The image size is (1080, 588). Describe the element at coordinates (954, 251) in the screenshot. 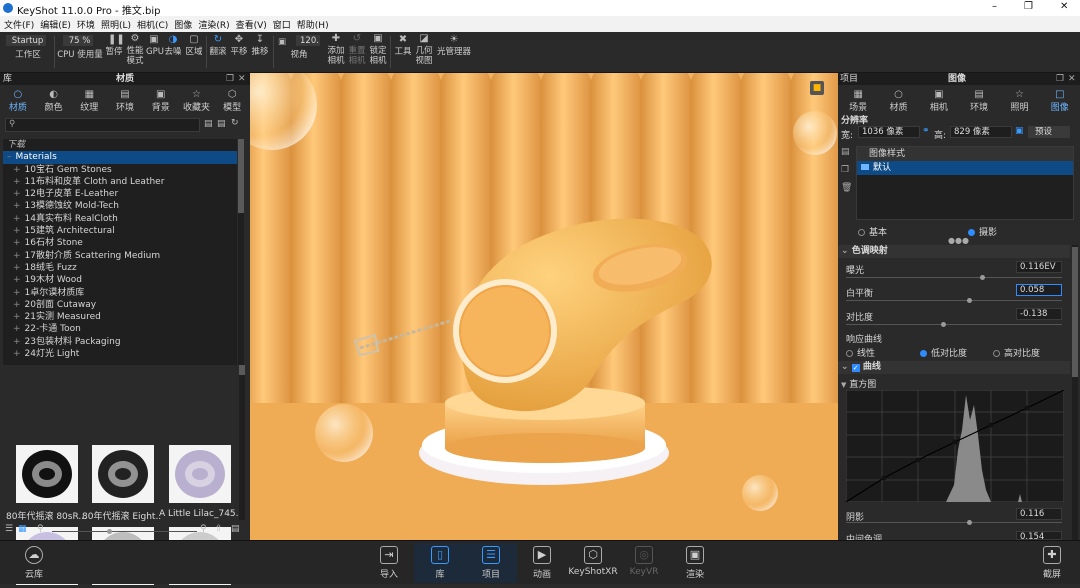

I see `tone-mapping-header: ⌄ 色调映射` at that location.